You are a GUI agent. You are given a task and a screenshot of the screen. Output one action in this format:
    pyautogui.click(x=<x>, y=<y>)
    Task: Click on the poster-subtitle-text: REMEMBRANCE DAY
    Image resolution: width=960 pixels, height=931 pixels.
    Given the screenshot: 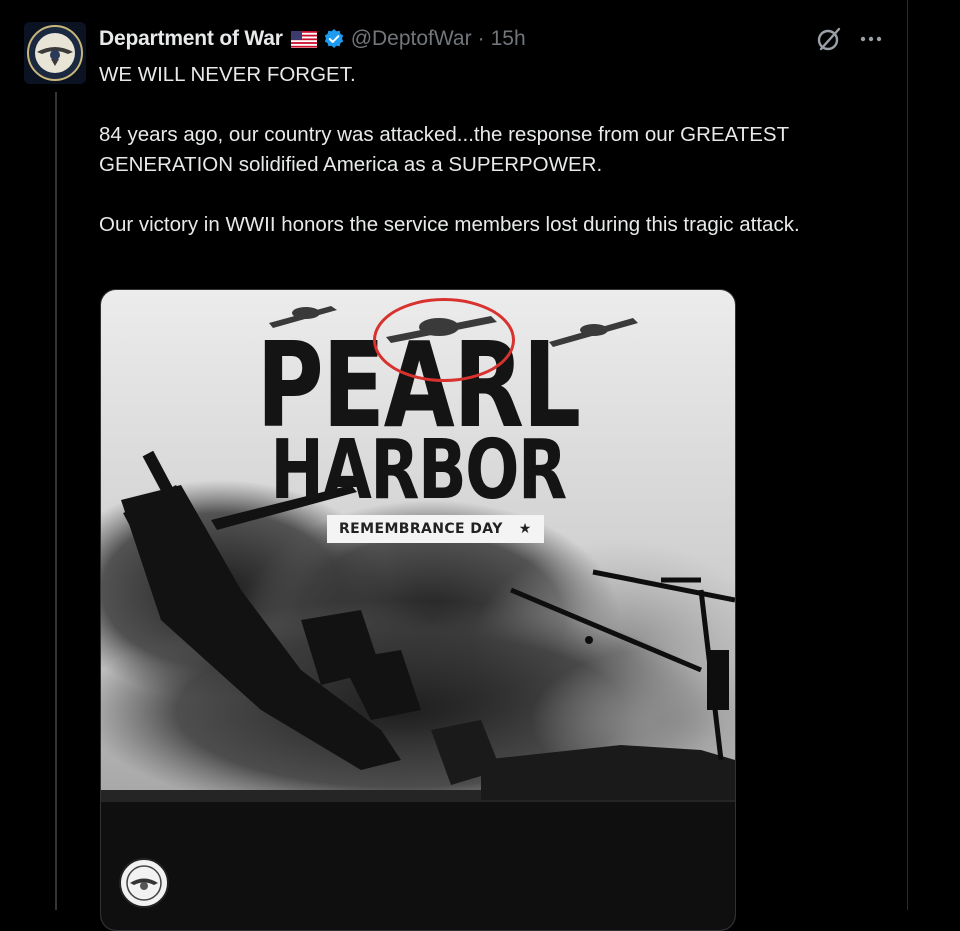 What is the action you would take?
    pyautogui.click(x=421, y=529)
    